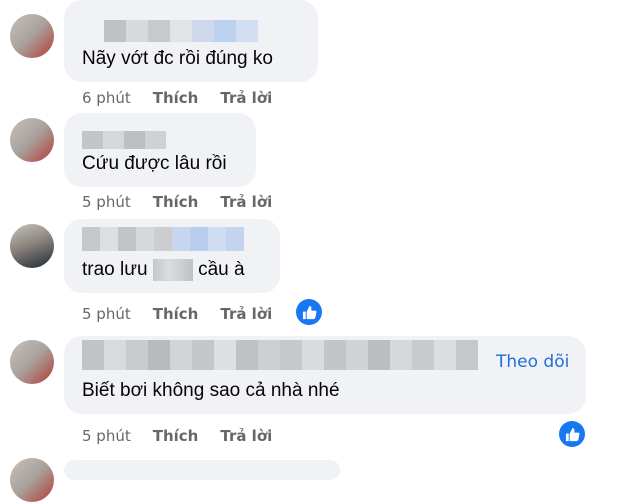 This screenshot has width=640, height=502. What do you see at coordinates (106, 98) in the screenshot?
I see `comment-time: 6 phút` at bounding box center [106, 98].